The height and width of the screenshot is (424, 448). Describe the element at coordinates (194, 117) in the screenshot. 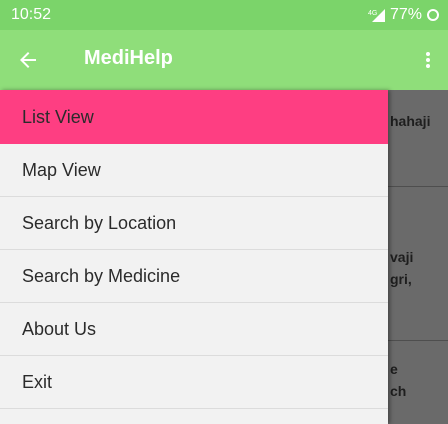

I see `drawer-item-list-view: List View` at that location.